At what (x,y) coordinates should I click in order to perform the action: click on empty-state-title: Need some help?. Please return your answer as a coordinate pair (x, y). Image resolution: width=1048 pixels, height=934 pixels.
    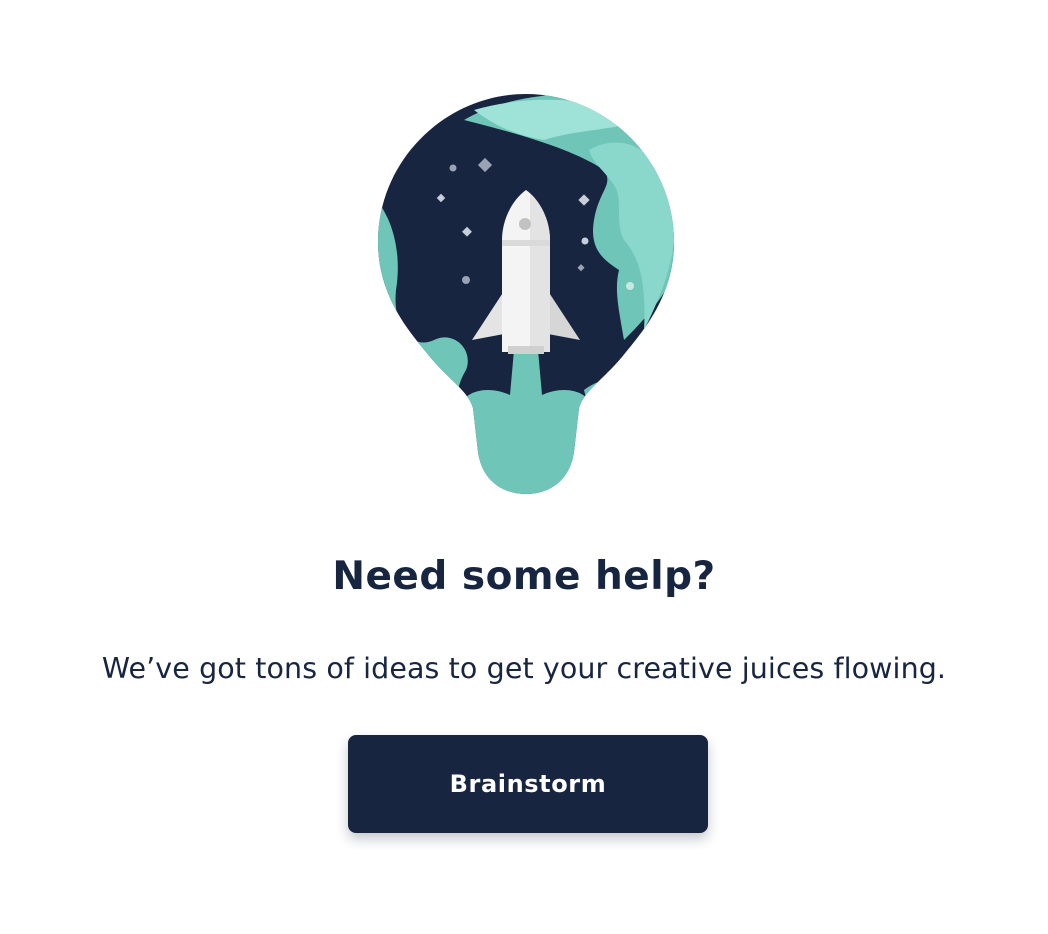
    Looking at the image, I should click on (524, 576).